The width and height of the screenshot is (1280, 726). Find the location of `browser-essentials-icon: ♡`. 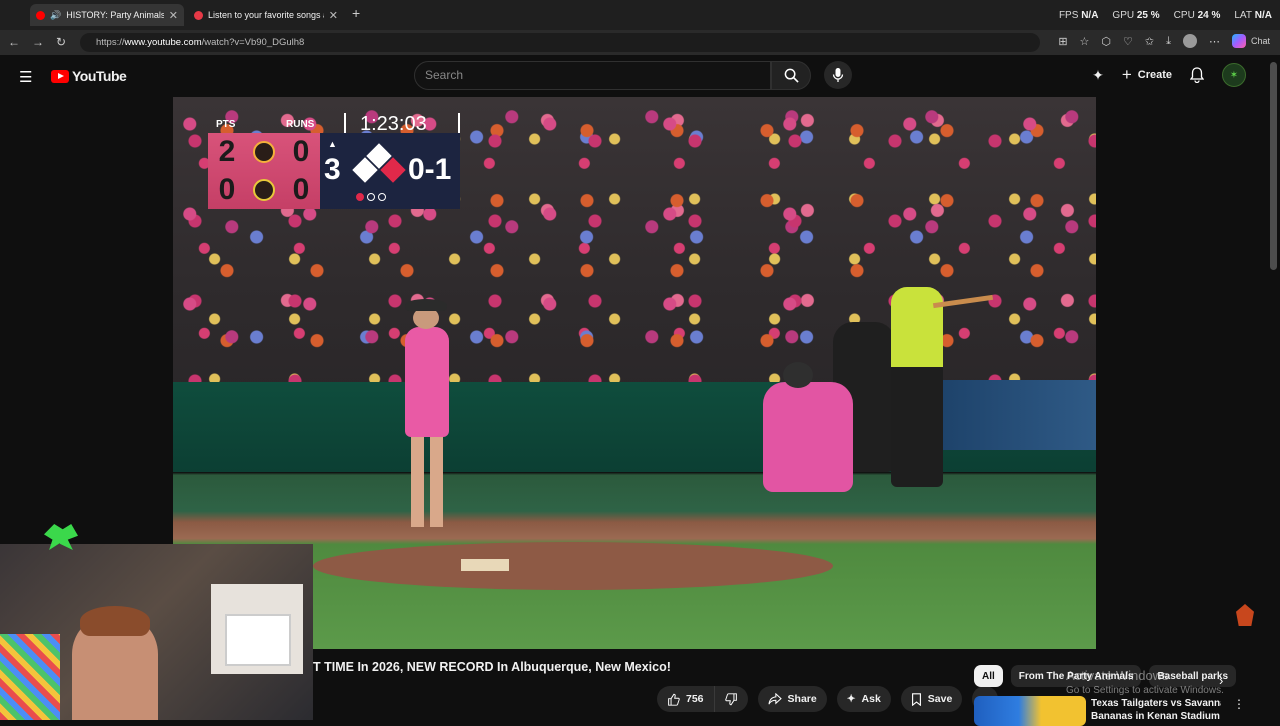

browser-essentials-icon: ♡ is located at coordinates (1128, 41).